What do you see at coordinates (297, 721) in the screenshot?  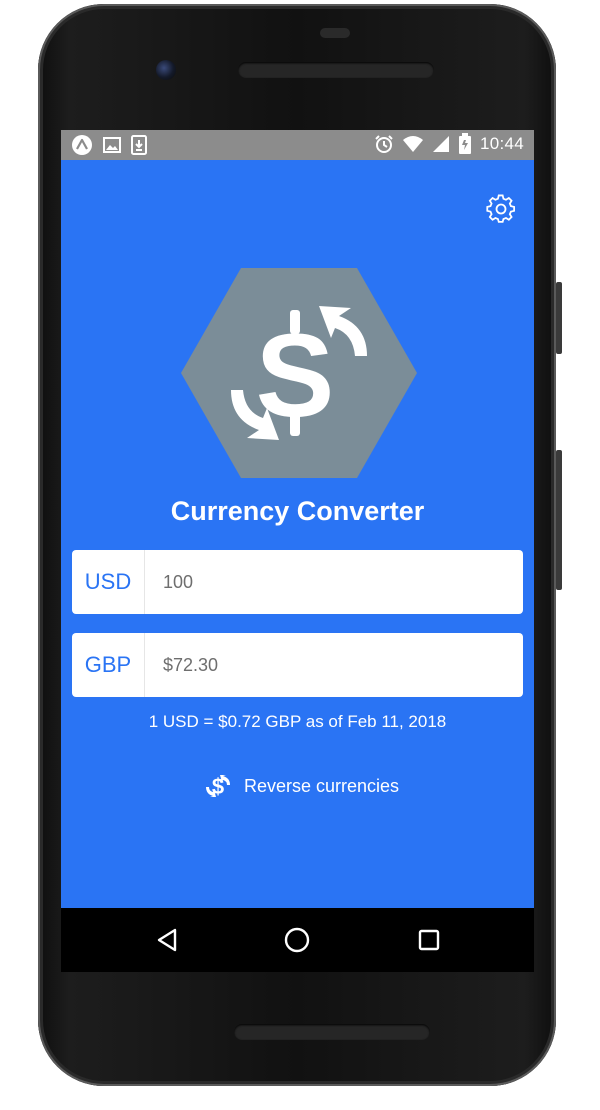 I see `exchange-rate-text: 1 USD = $0.72 GBP as of Feb 11, 2018` at bounding box center [297, 721].